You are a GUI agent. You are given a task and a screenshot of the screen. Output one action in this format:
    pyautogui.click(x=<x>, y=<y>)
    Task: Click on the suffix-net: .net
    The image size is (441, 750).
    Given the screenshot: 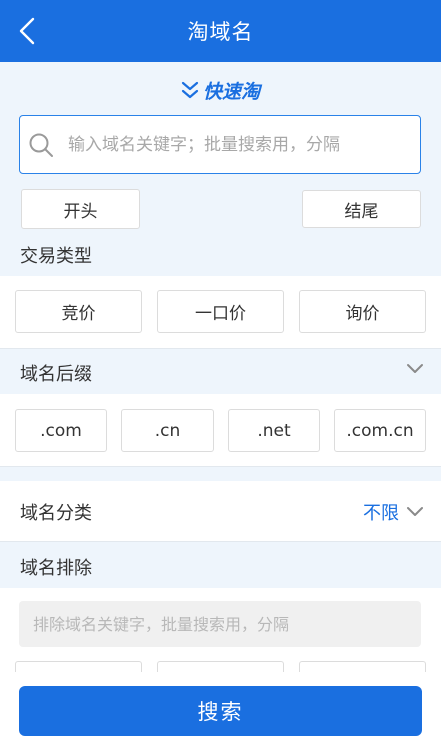 What is the action you would take?
    pyautogui.click(x=274, y=430)
    